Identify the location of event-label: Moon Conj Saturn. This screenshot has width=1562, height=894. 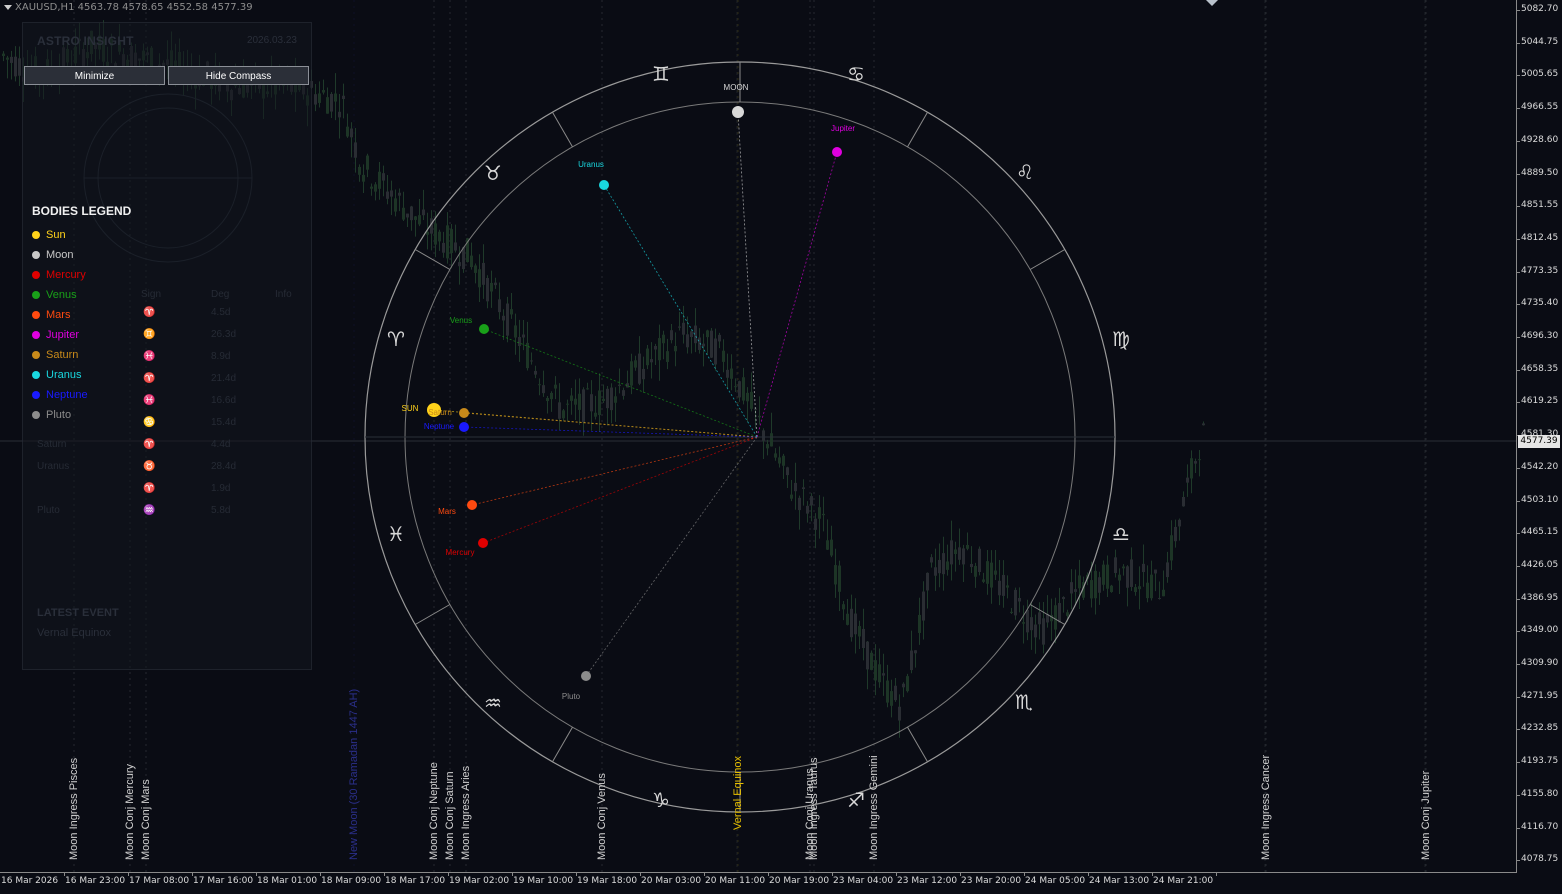
(450, 815).